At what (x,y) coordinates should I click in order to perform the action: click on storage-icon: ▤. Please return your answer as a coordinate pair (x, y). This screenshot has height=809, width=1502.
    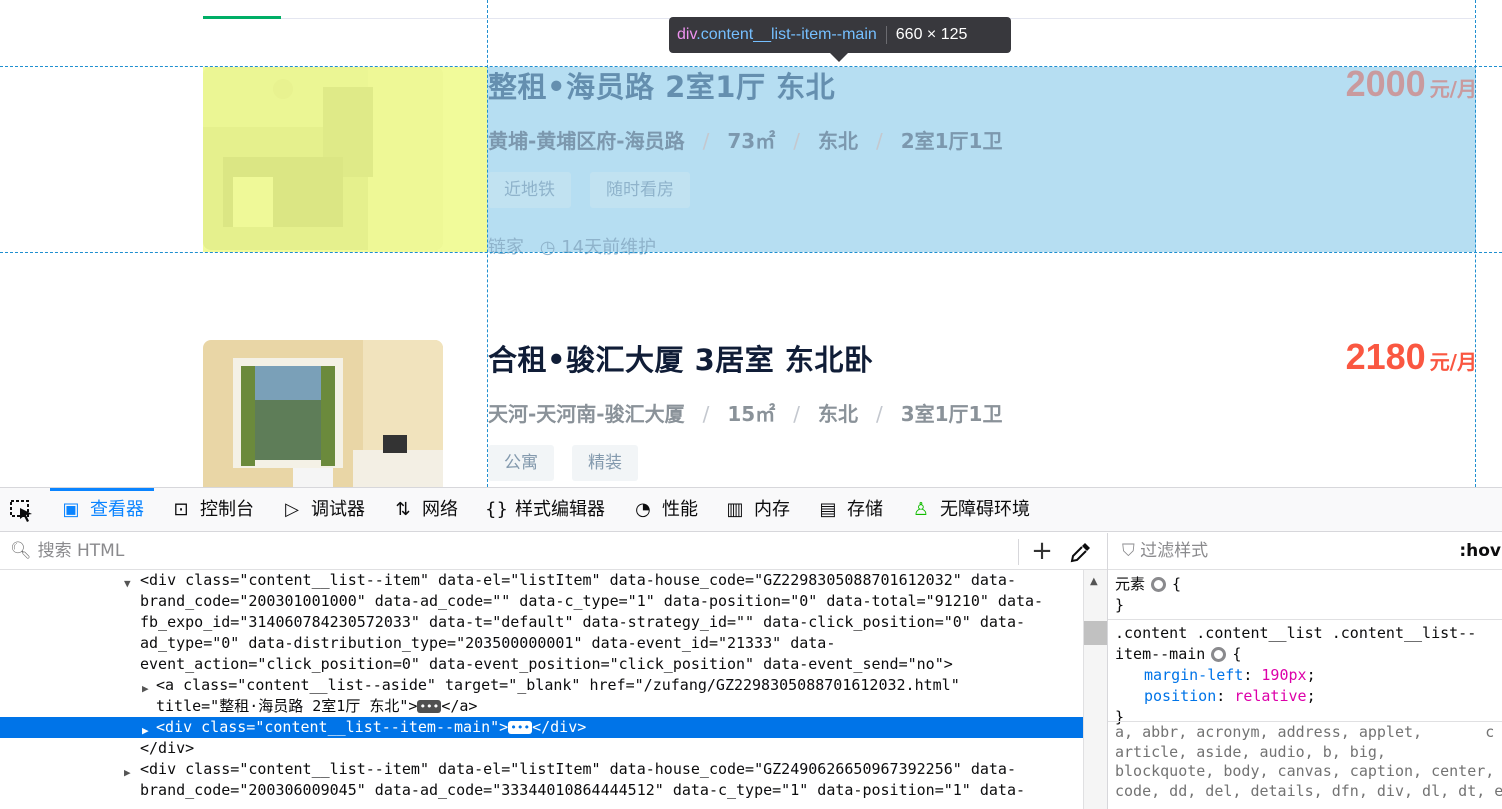
    Looking at the image, I should click on (828, 509).